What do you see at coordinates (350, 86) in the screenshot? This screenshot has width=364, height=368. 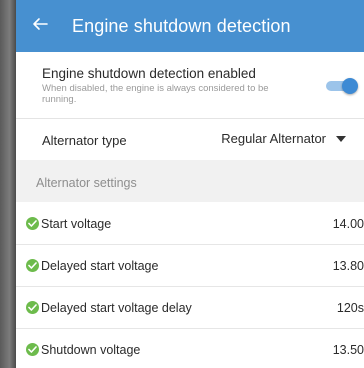 I see `switch-thumb` at bounding box center [350, 86].